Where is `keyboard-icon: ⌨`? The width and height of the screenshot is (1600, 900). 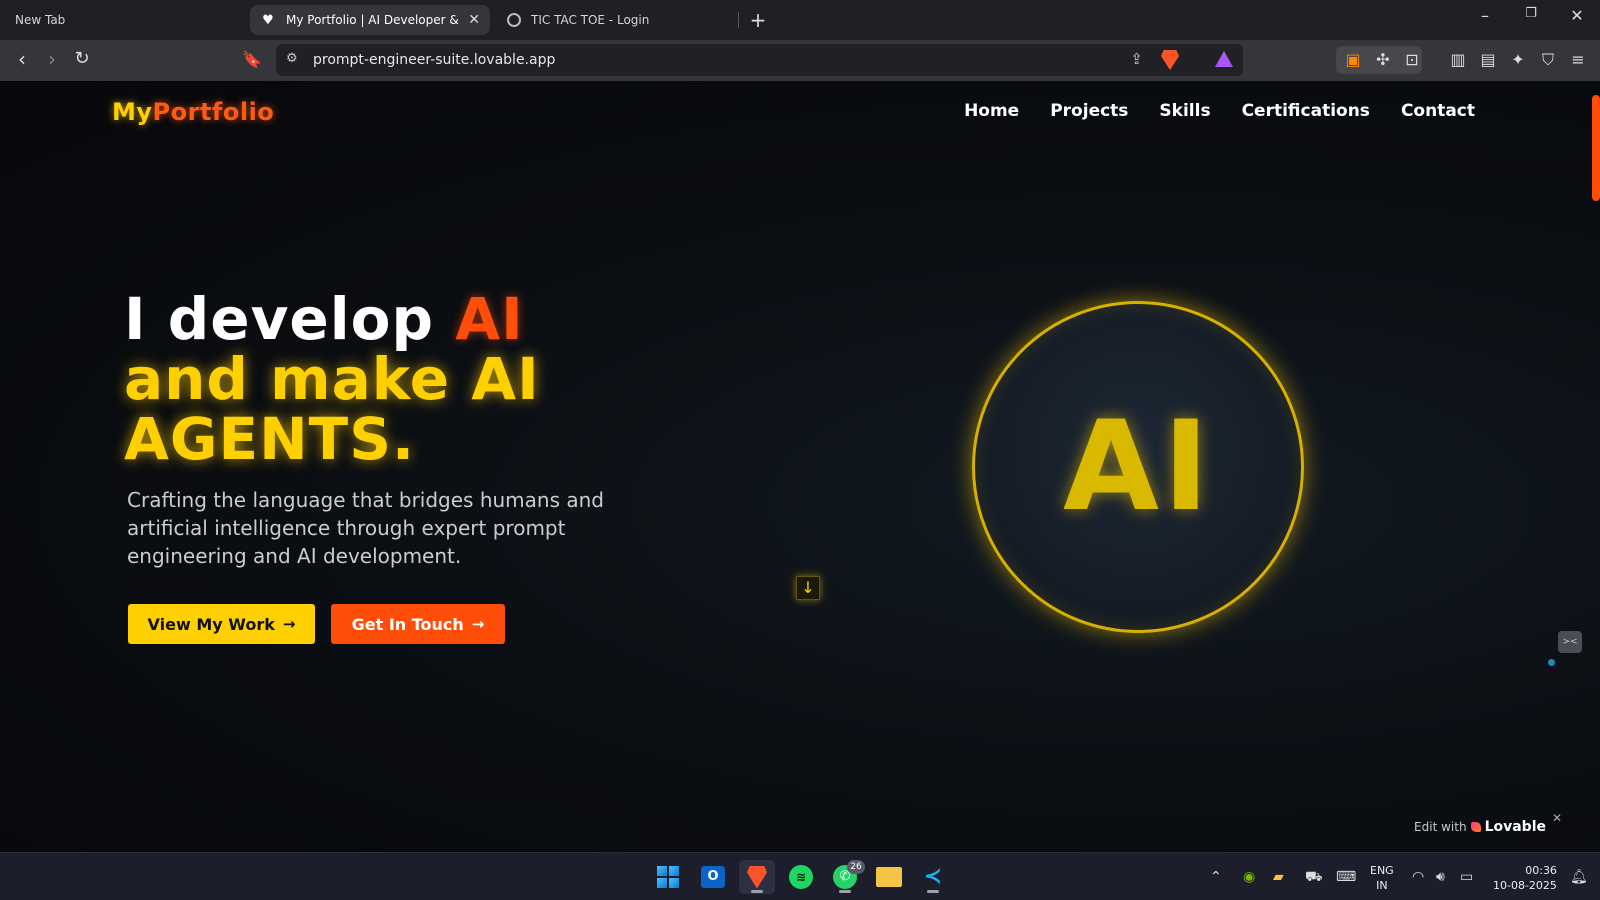
keyboard-icon: ⌨ is located at coordinates (1346, 877).